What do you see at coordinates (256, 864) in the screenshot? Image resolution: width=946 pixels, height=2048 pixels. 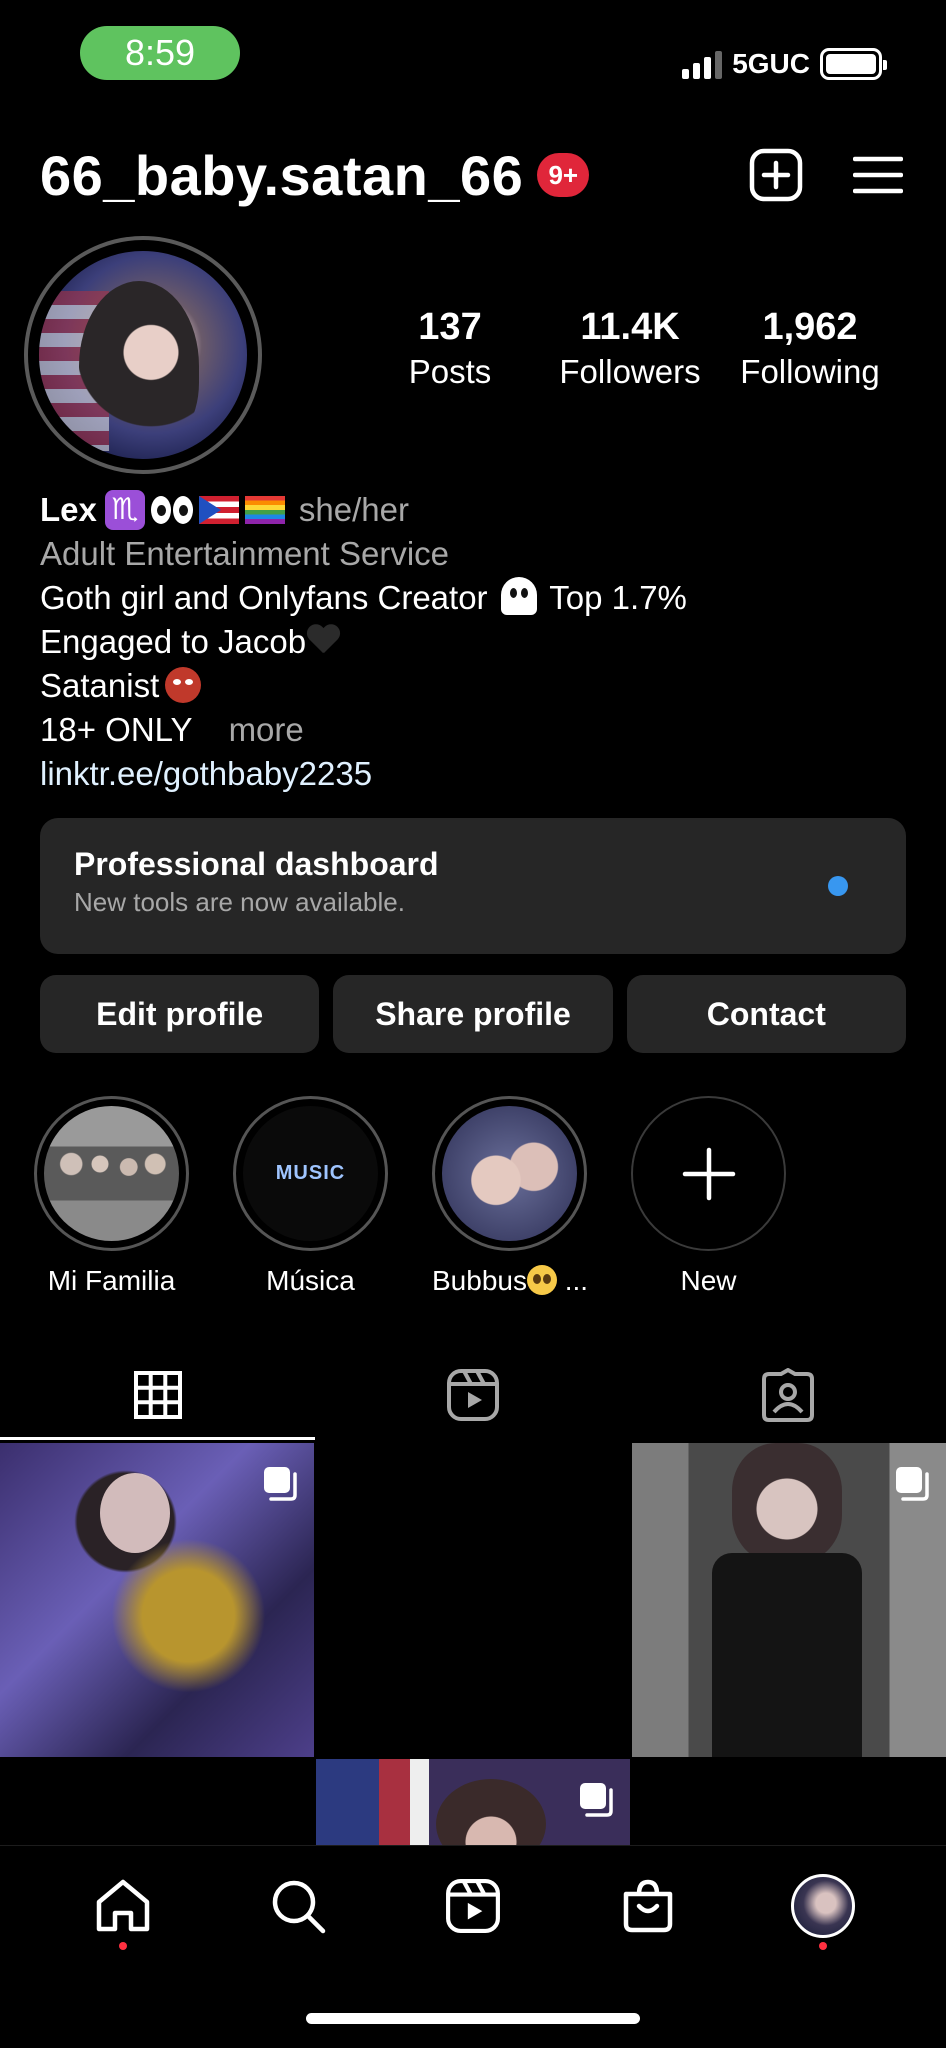 I see `dashboard-title: Professional dashboard` at bounding box center [256, 864].